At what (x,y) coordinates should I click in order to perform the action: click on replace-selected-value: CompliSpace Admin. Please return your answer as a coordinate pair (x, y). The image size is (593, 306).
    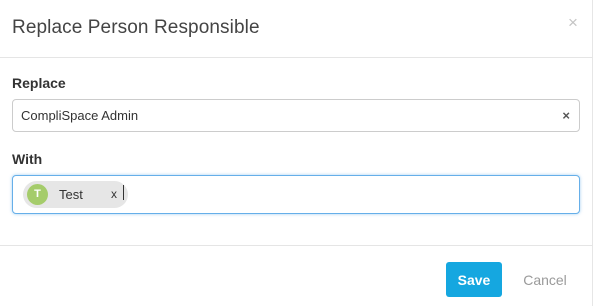
    Looking at the image, I should click on (80, 115).